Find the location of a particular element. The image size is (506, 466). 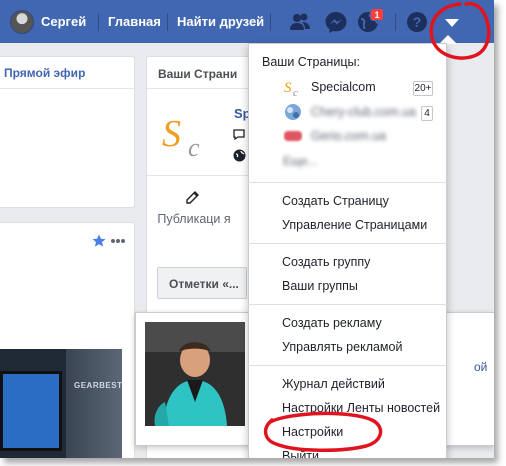

page-item-specialcom: Specialcom is located at coordinates (343, 87).